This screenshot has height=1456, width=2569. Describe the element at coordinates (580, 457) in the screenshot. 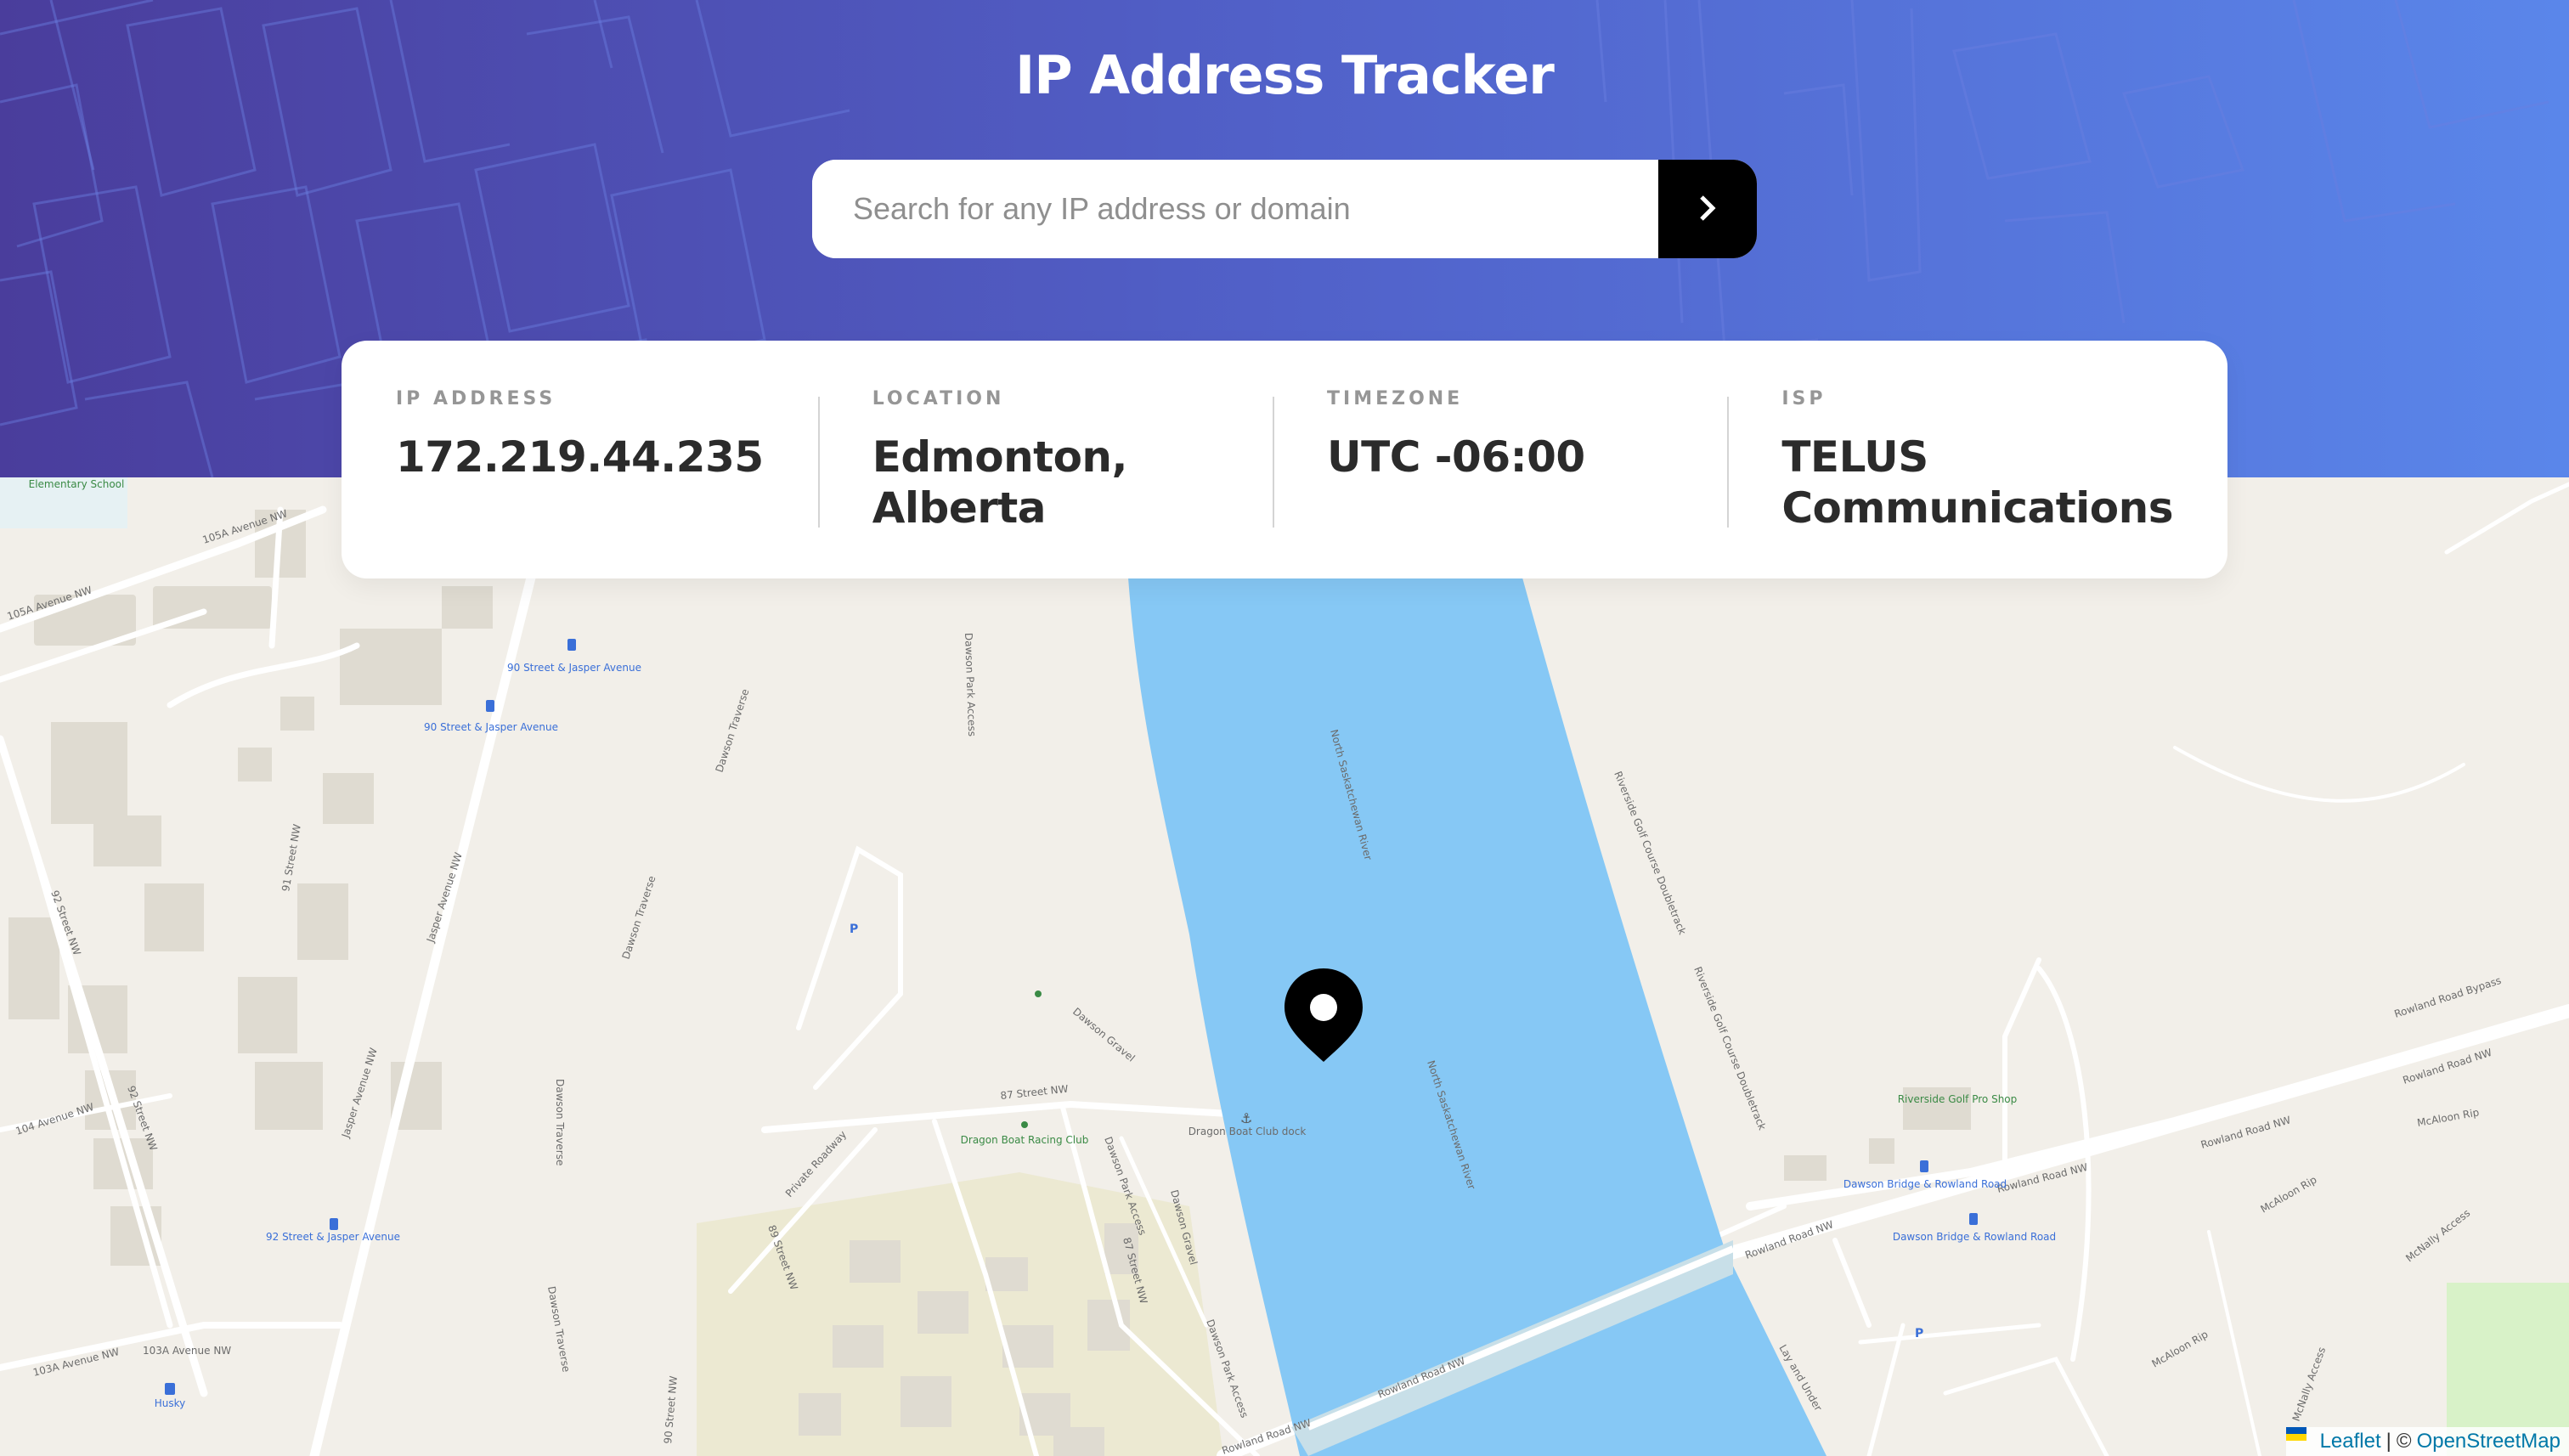

I see `ip-address-value: 172.219.44.235` at that location.